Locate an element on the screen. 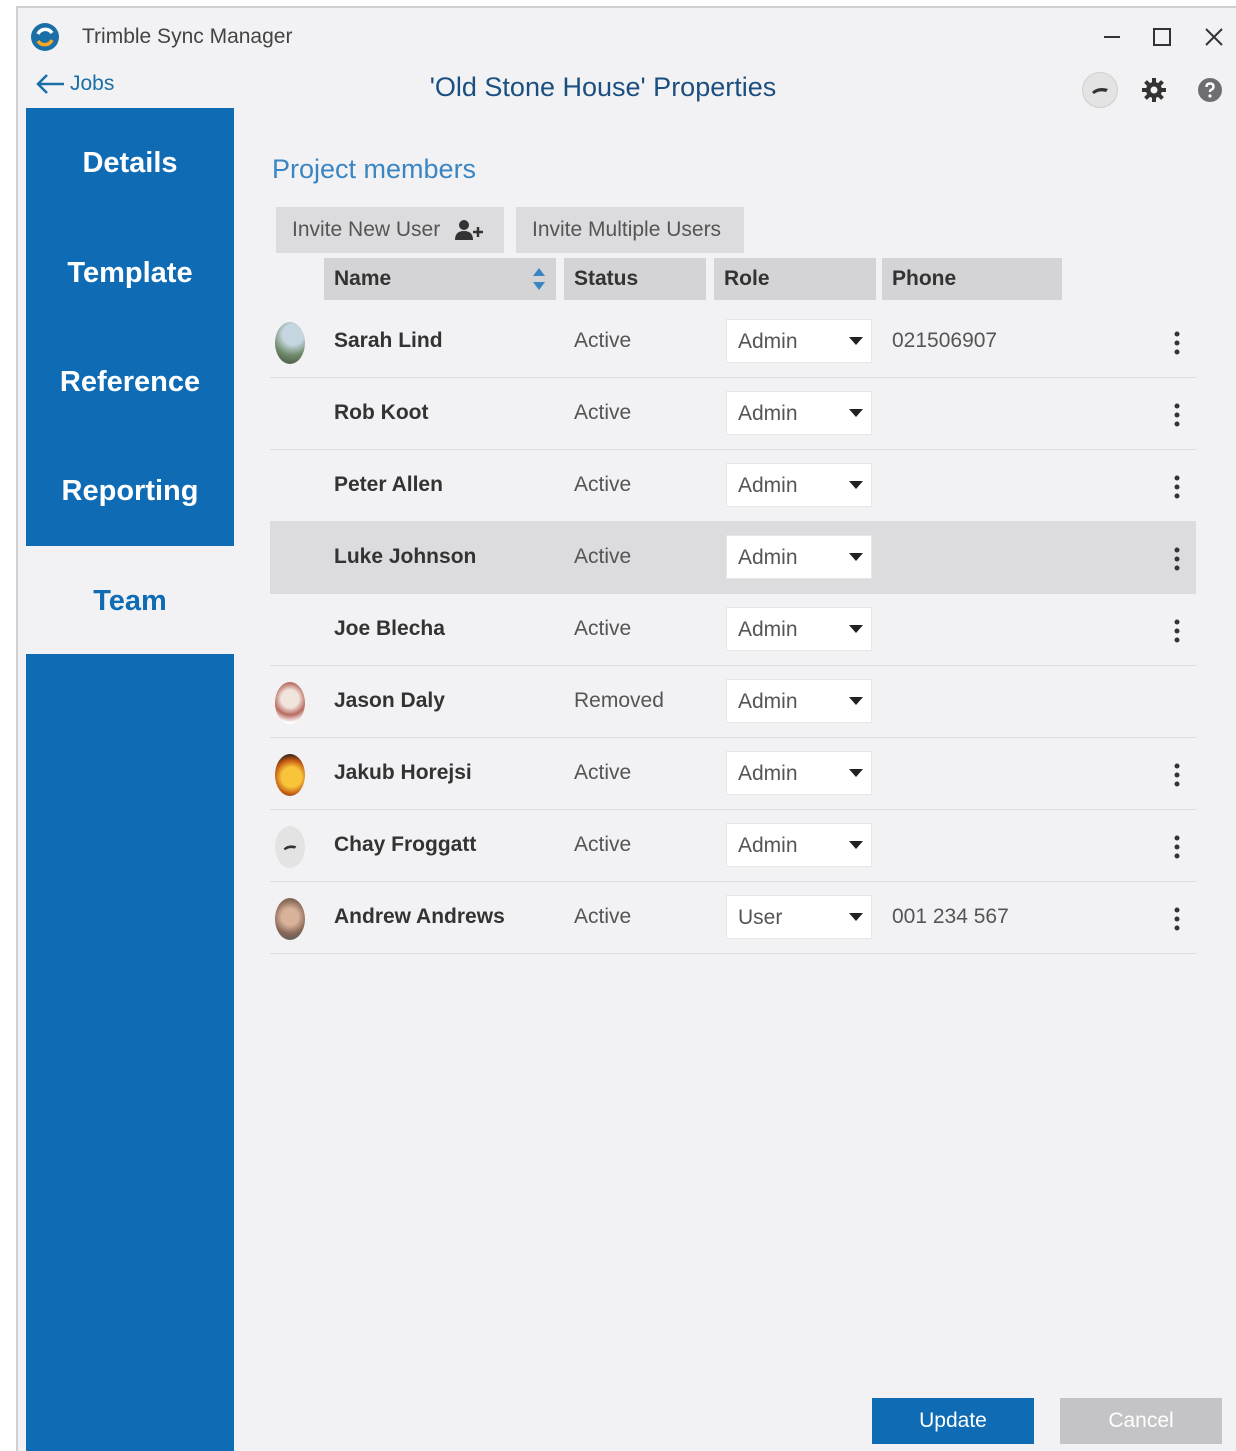 The width and height of the screenshot is (1236, 1451). table-row: Luke Johnson Active Admin is located at coordinates (733, 558).